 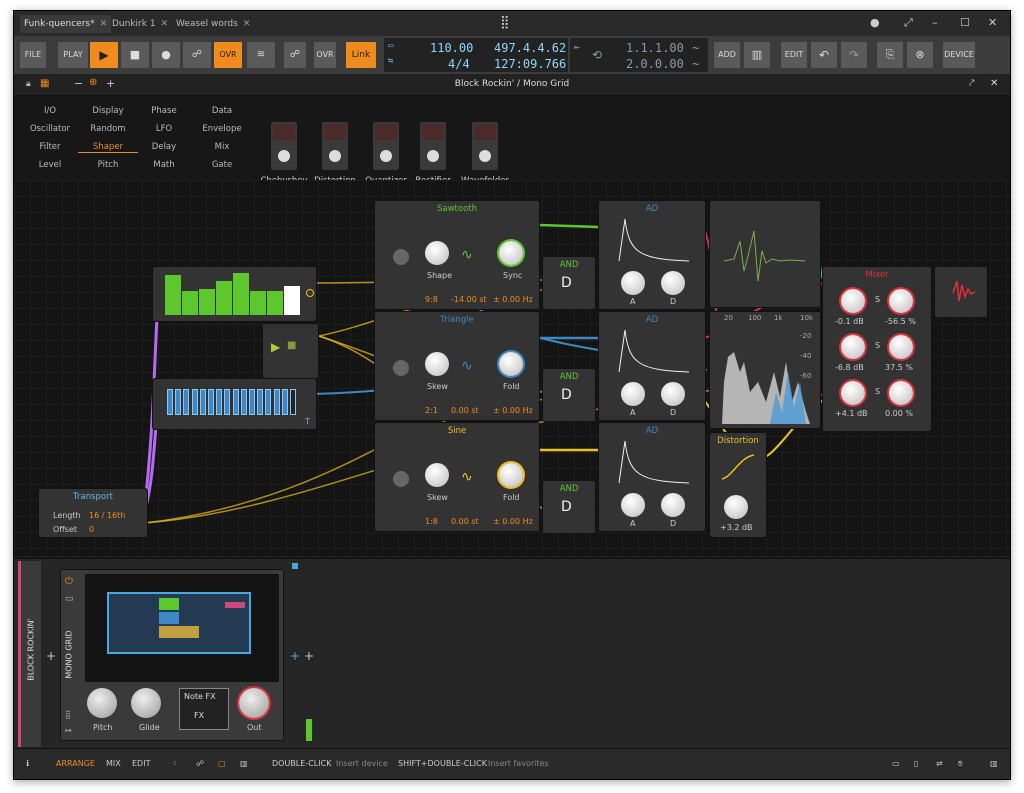 What do you see at coordinates (994, 83) in the screenshot?
I see `close-panel-icon: ✕` at bounding box center [994, 83].